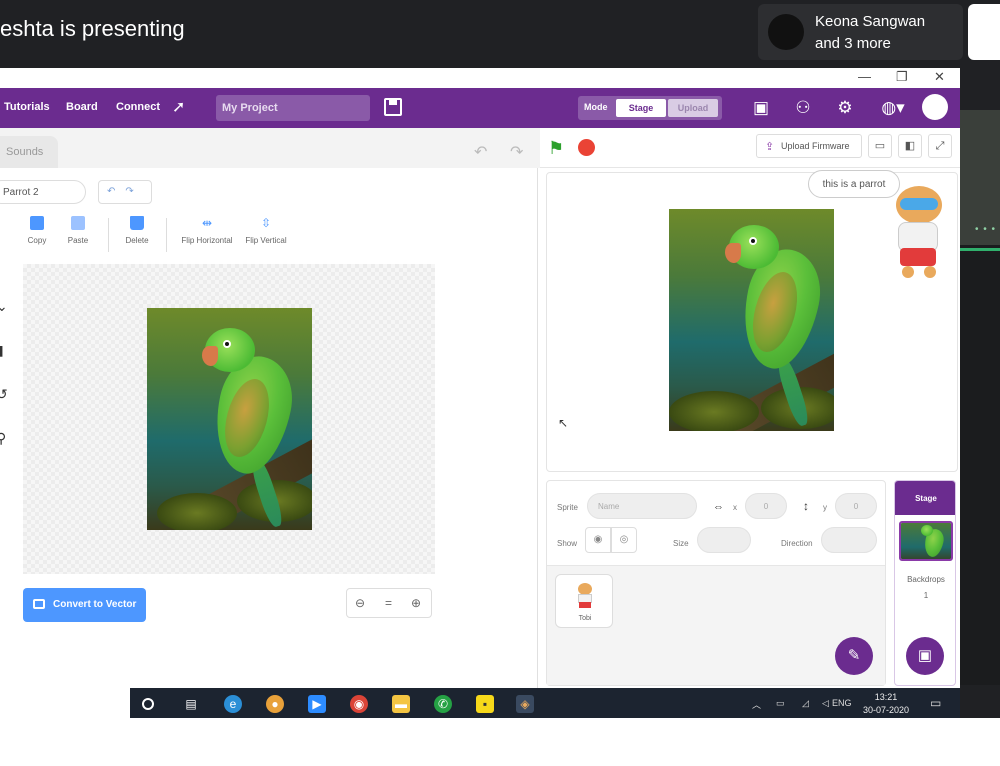 The image size is (1000, 766). What do you see at coordinates (137, 230) in the screenshot?
I see `delete-tool: Delete` at bounding box center [137, 230].